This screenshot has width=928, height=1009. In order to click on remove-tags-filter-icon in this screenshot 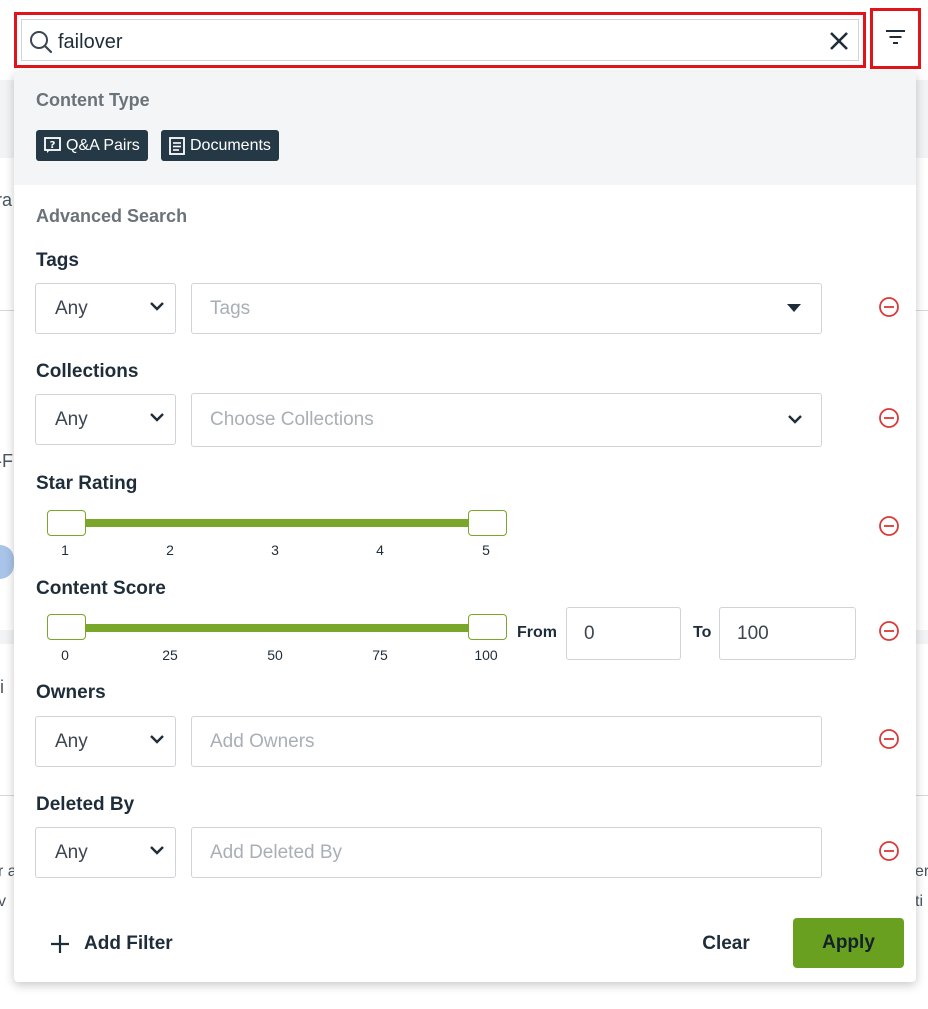, I will do `click(889, 307)`.